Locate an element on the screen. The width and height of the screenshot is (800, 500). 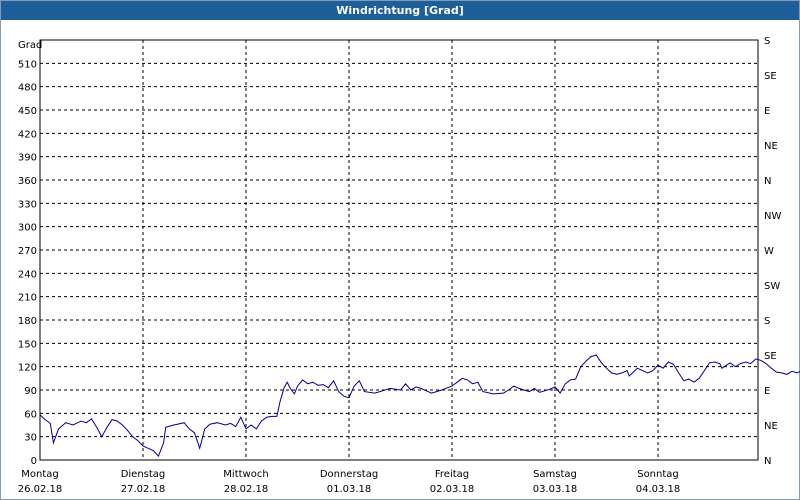
x-tick-day: Freitag is located at coordinates (452, 474).